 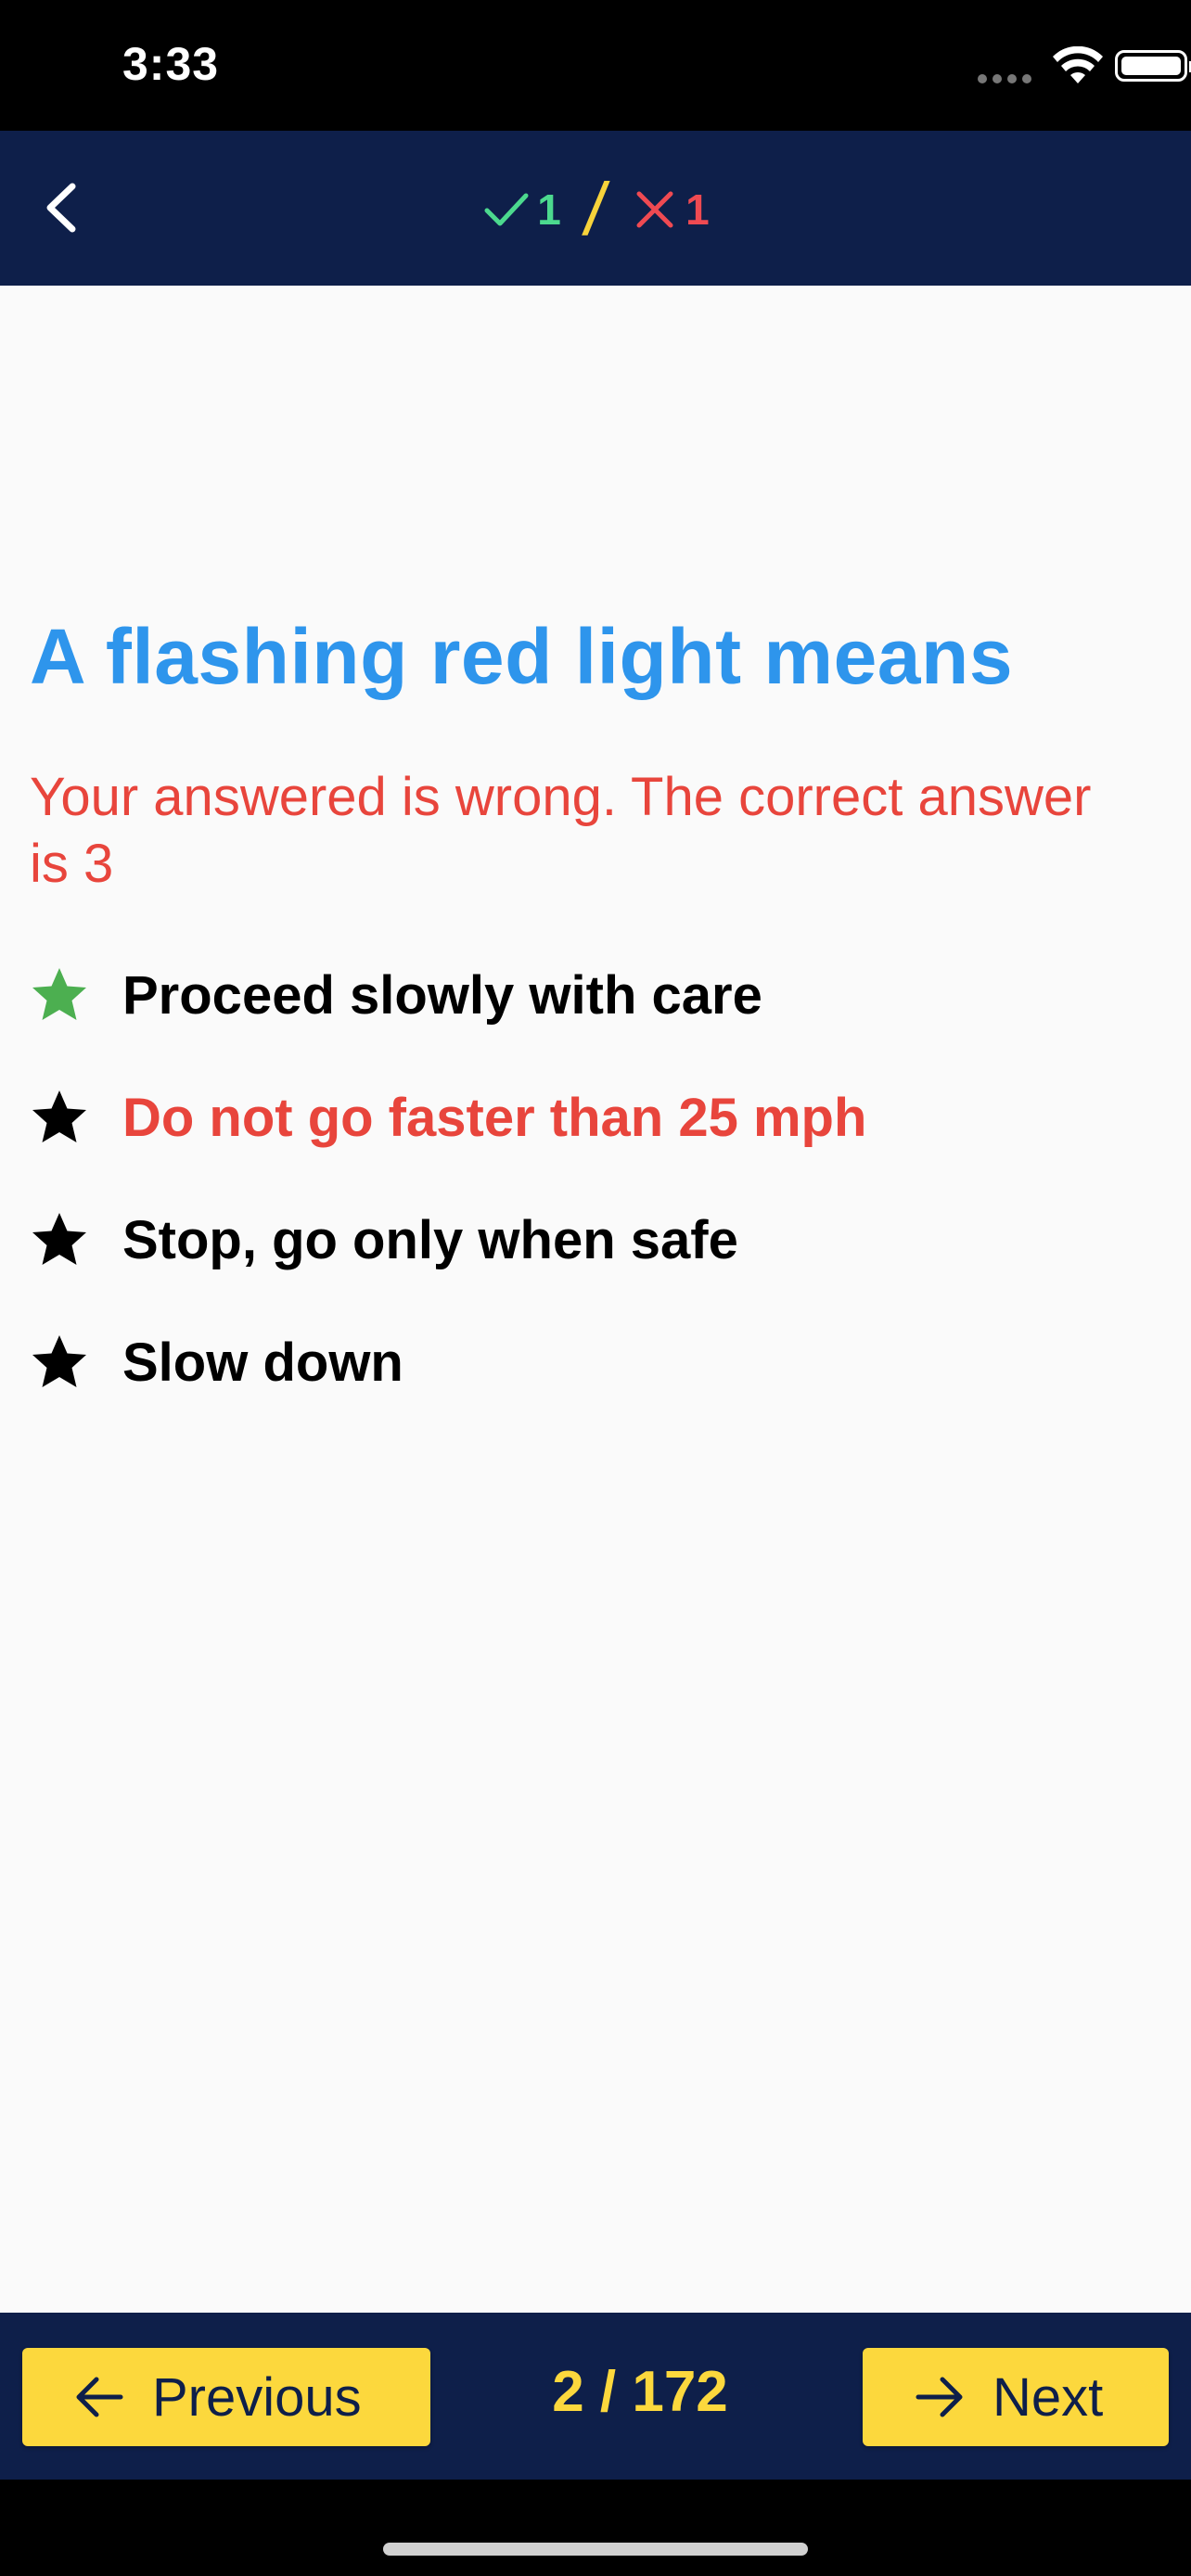 What do you see at coordinates (595, 66) in the screenshot?
I see `status-bar: 3:33` at bounding box center [595, 66].